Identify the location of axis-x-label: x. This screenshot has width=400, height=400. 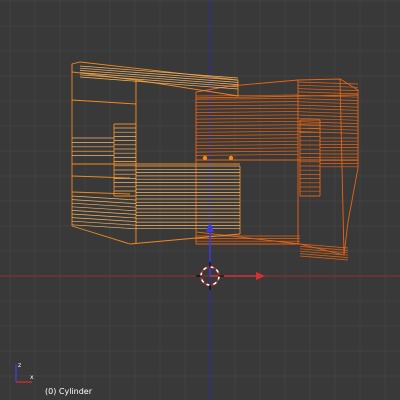
(32, 377).